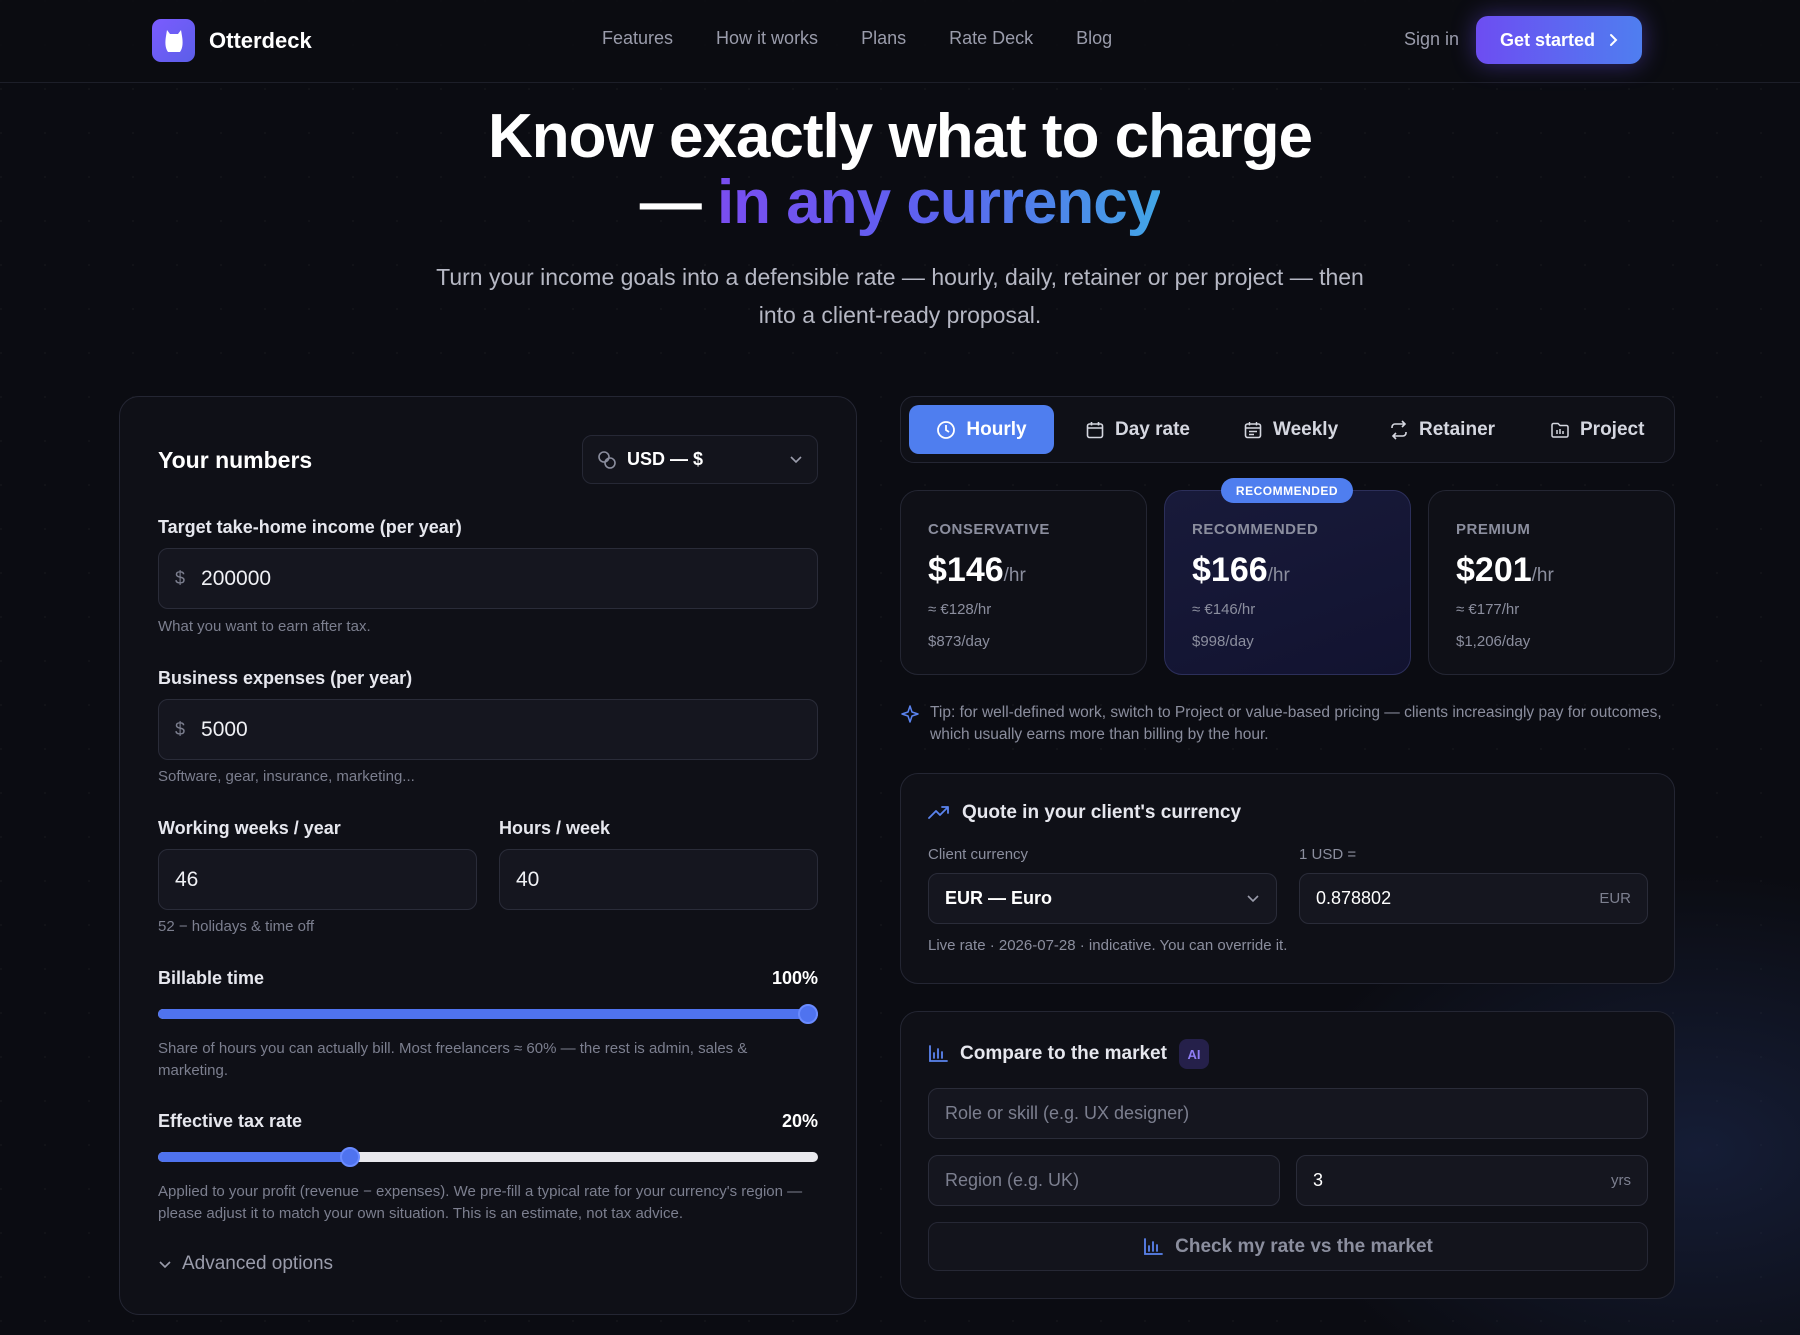 This screenshot has width=1800, height=1335. I want to click on currency-select: USD — $, so click(700, 459).